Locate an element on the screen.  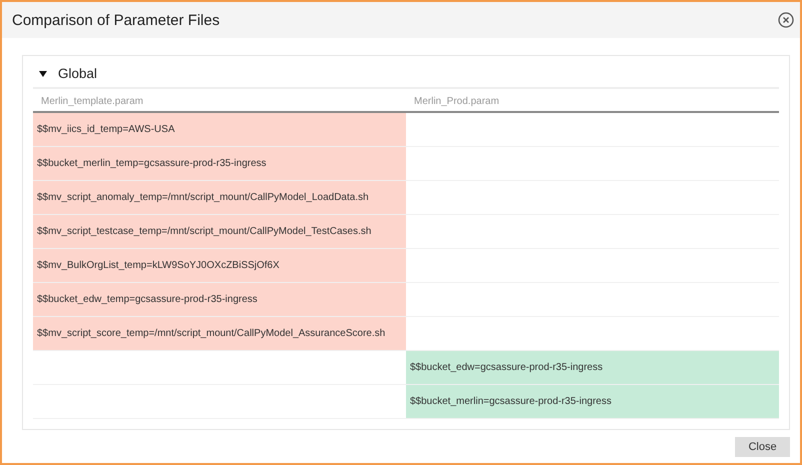
table-cell: $$mv_iics_id_temp=AWS-USA is located at coordinates (219, 129).